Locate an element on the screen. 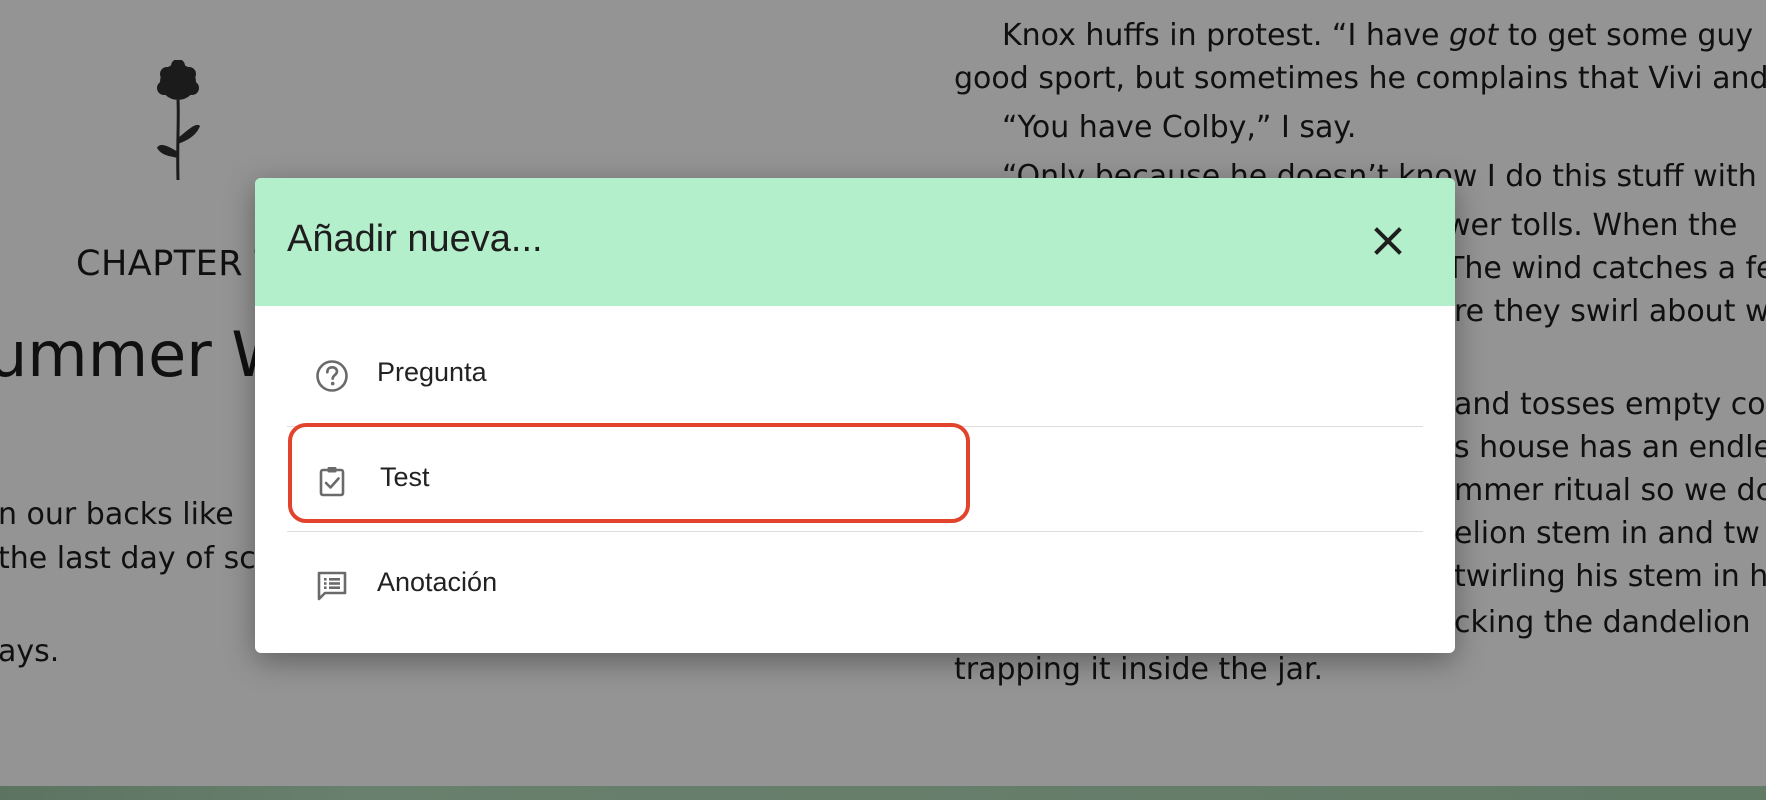 The height and width of the screenshot is (800, 1766). option-label-anotacion: Anotación is located at coordinates (437, 582).